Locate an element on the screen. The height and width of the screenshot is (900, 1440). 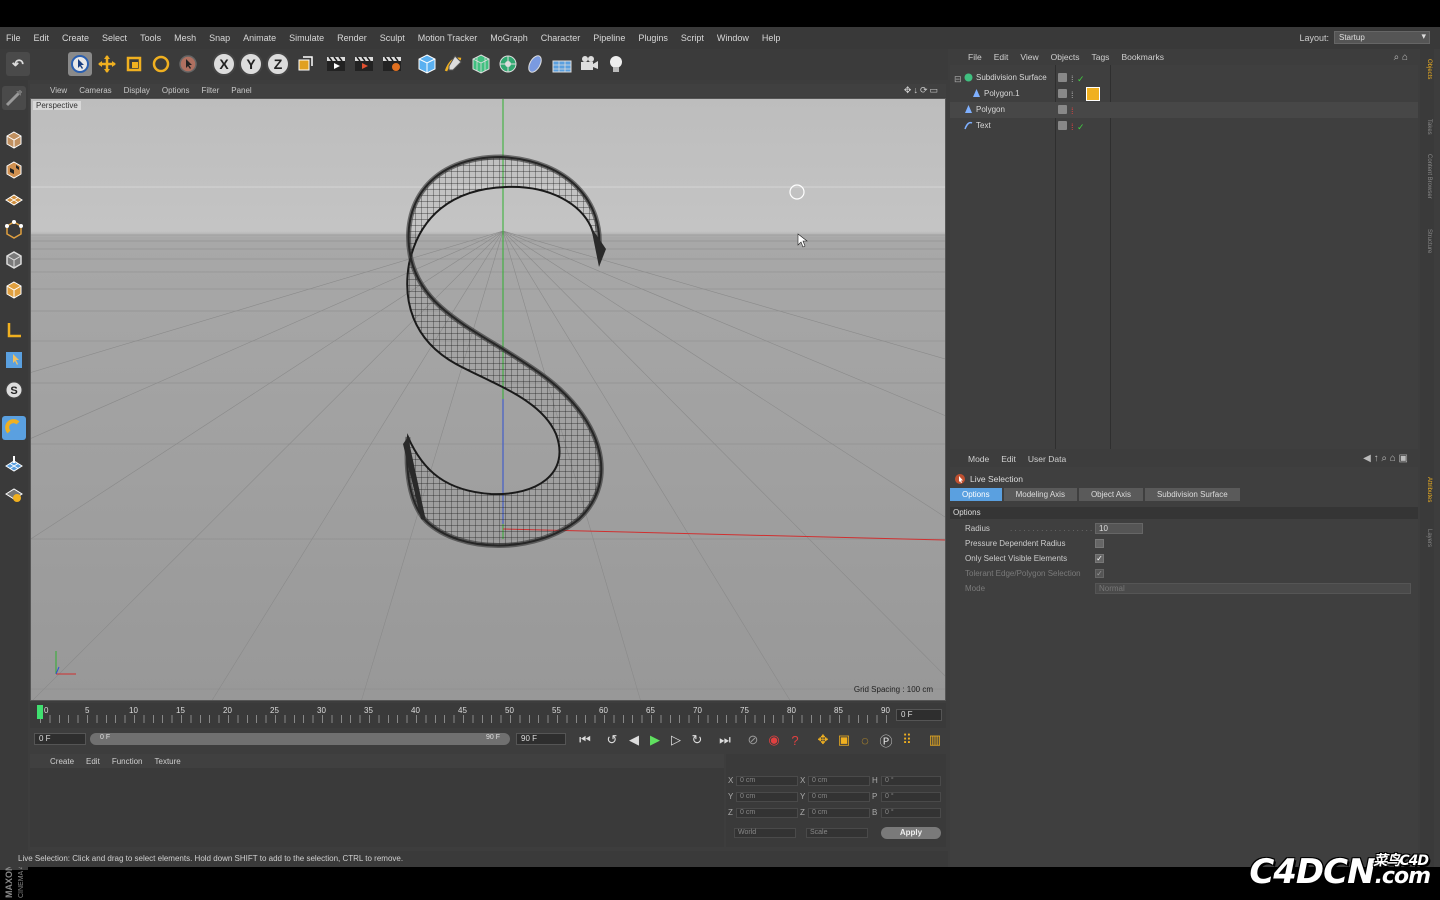
record-keys-disabled-icon: ⊘ is located at coordinates (753, 740).